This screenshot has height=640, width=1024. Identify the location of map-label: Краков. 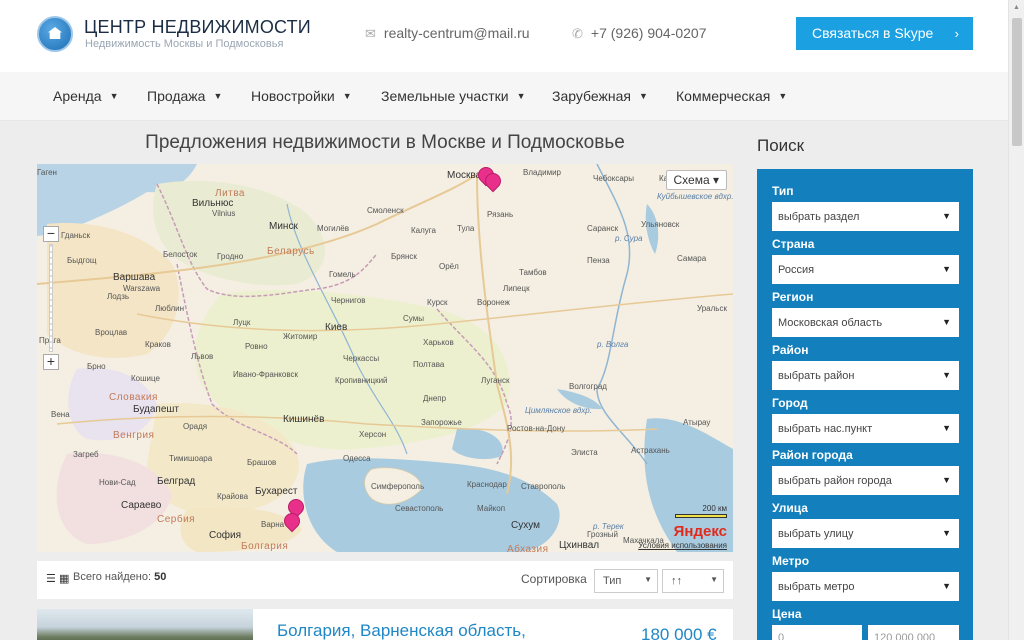
(158, 344).